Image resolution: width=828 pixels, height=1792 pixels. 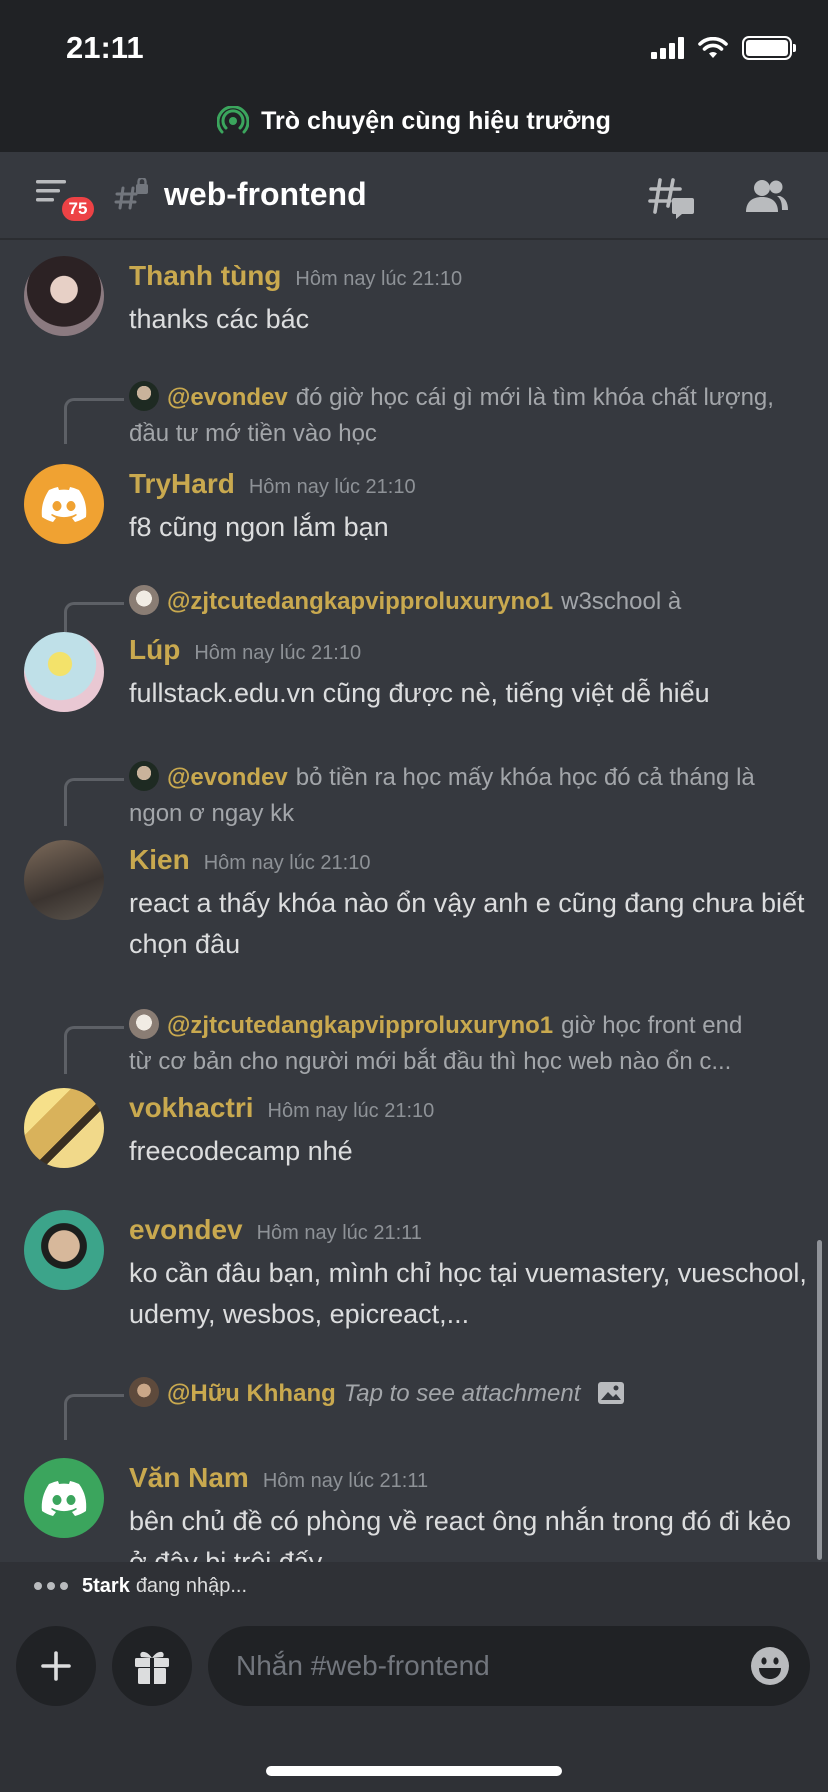 I want to click on username: evondev Hôm nay lúc 21:11, so click(x=275, y=1230).